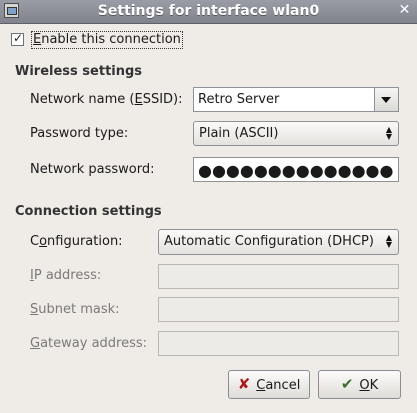  I want to click on checkmark-icon: ✔, so click(347, 384).